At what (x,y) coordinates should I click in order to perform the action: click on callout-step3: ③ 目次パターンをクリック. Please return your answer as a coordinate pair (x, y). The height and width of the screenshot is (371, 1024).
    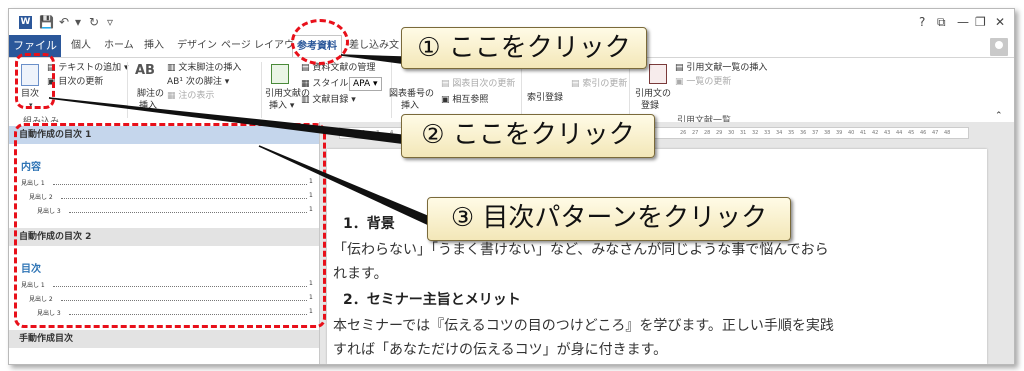
    Looking at the image, I should click on (609, 219).